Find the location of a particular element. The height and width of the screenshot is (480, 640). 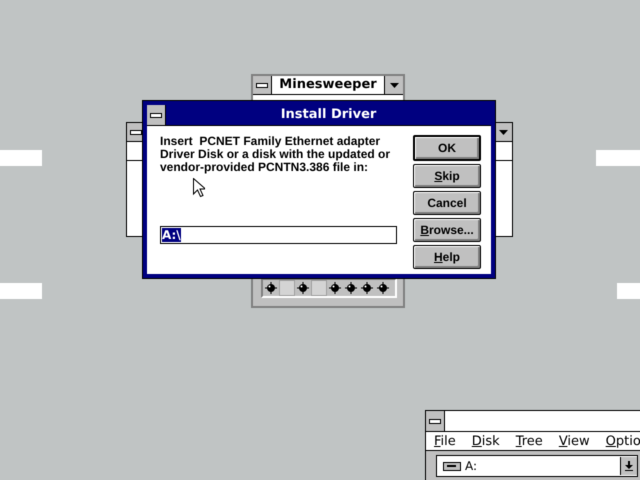

drive-selector: A: is located at coordinates (537, 466).